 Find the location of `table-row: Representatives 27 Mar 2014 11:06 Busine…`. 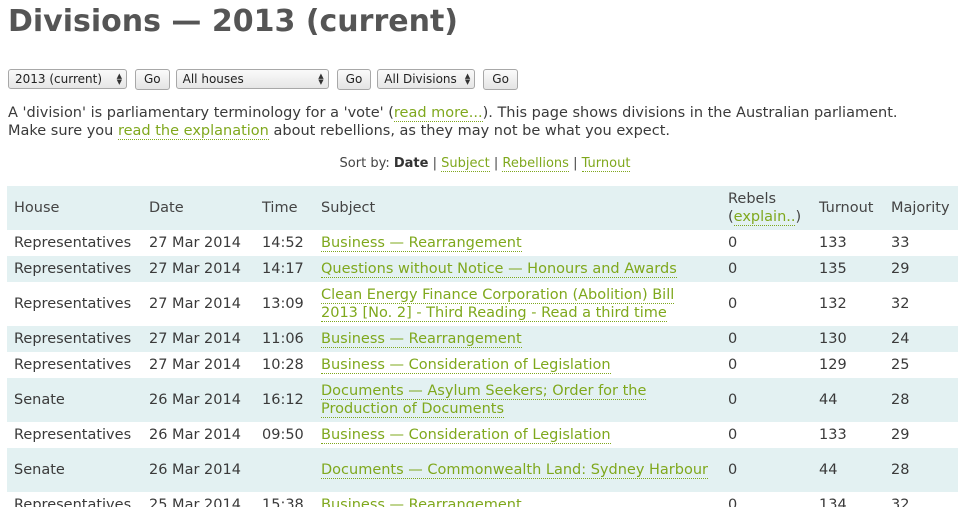

table-row: Representatives 27 Mar 2014 11:06 Busine… is located at coordinates (482, 339).